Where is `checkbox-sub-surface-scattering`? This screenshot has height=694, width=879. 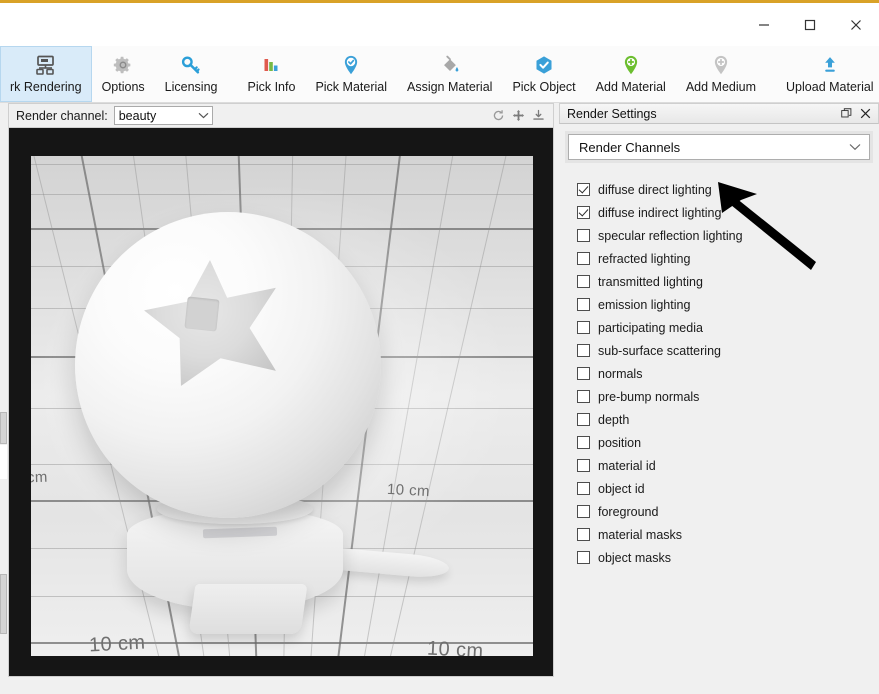
checkbox-sub-surface-scattering is located at coordinates (583, 350).